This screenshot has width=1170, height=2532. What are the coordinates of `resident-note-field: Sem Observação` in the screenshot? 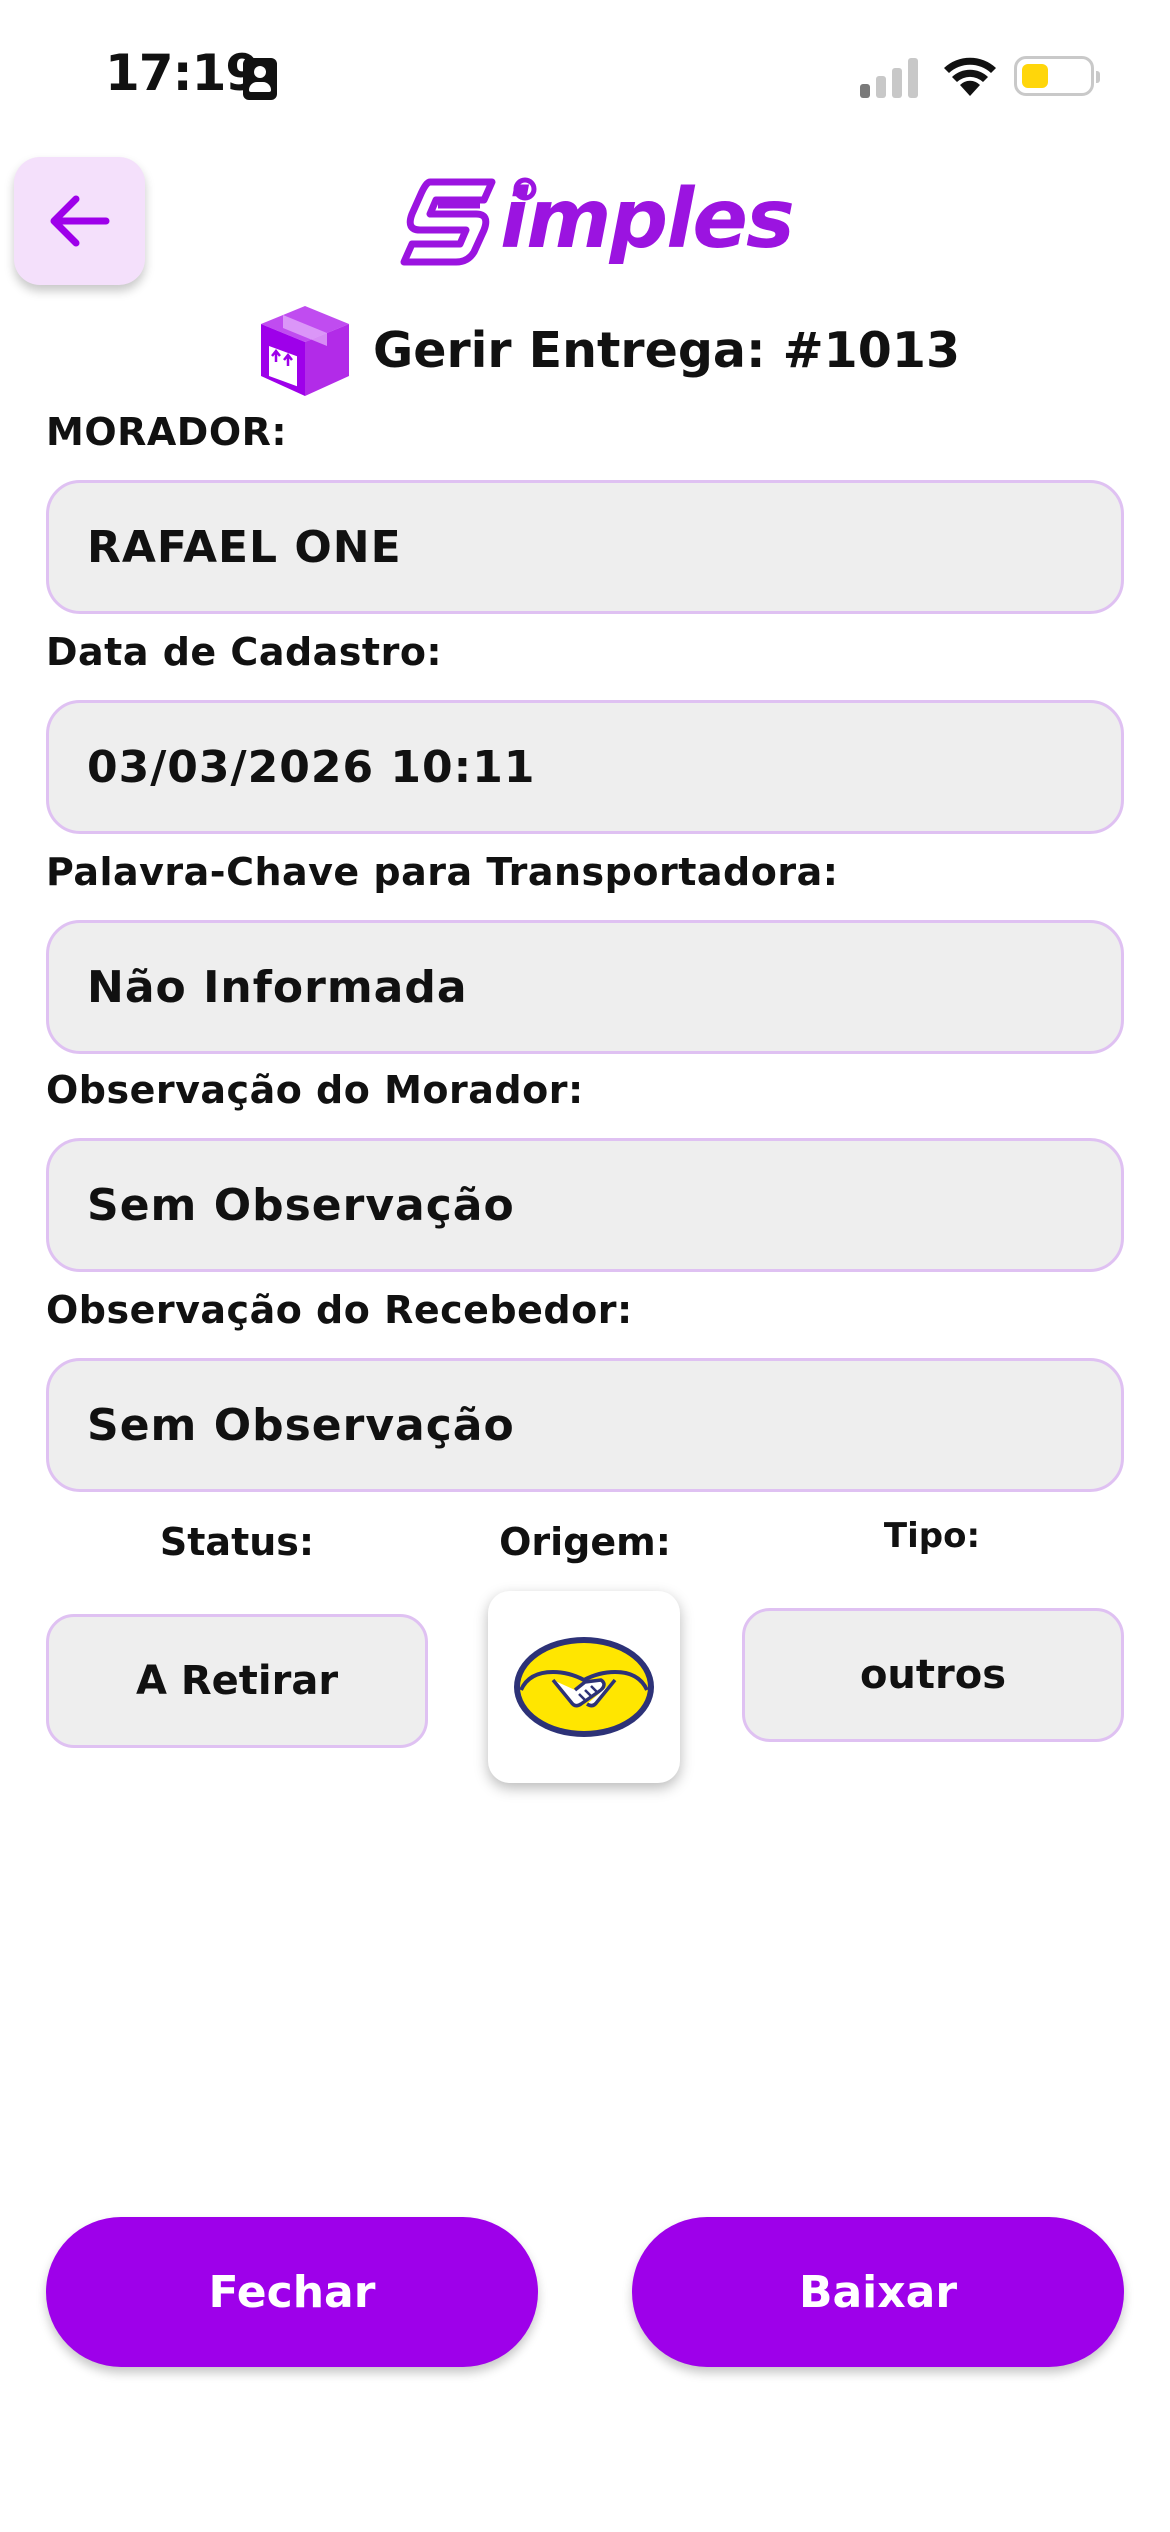 It's located at (585, 1205).